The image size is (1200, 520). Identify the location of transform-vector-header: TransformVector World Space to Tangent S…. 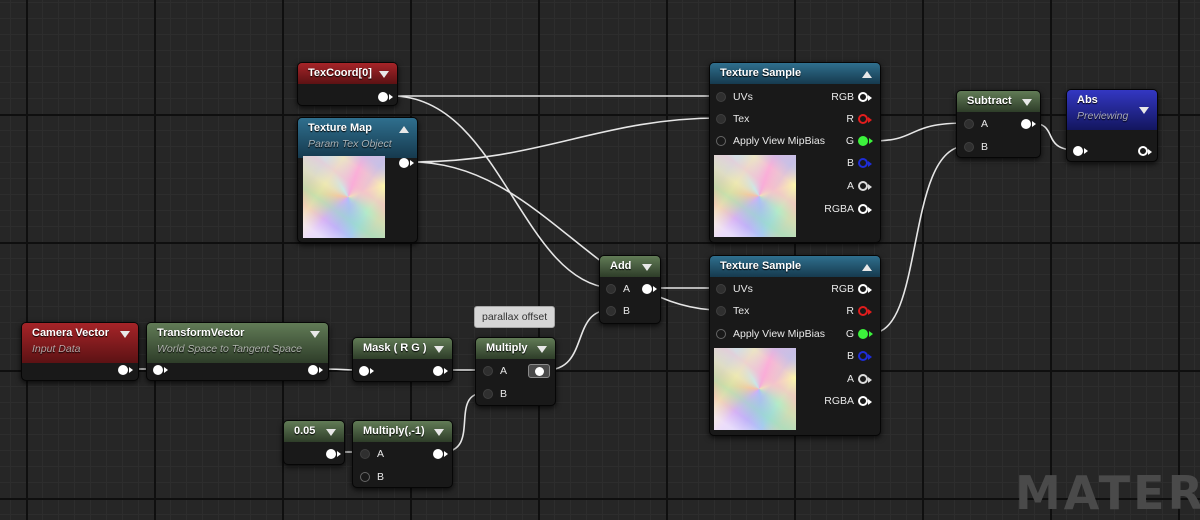
(237, 343).